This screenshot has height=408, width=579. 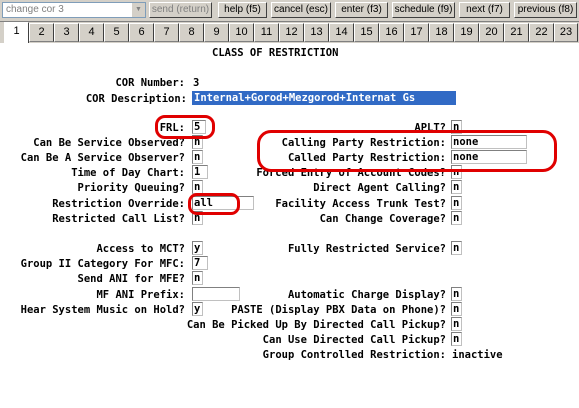 What do you see at coordinates (185, 127) in the screenshot?
I see `frl-highlight-annotation` at bounding box center [185, 127].